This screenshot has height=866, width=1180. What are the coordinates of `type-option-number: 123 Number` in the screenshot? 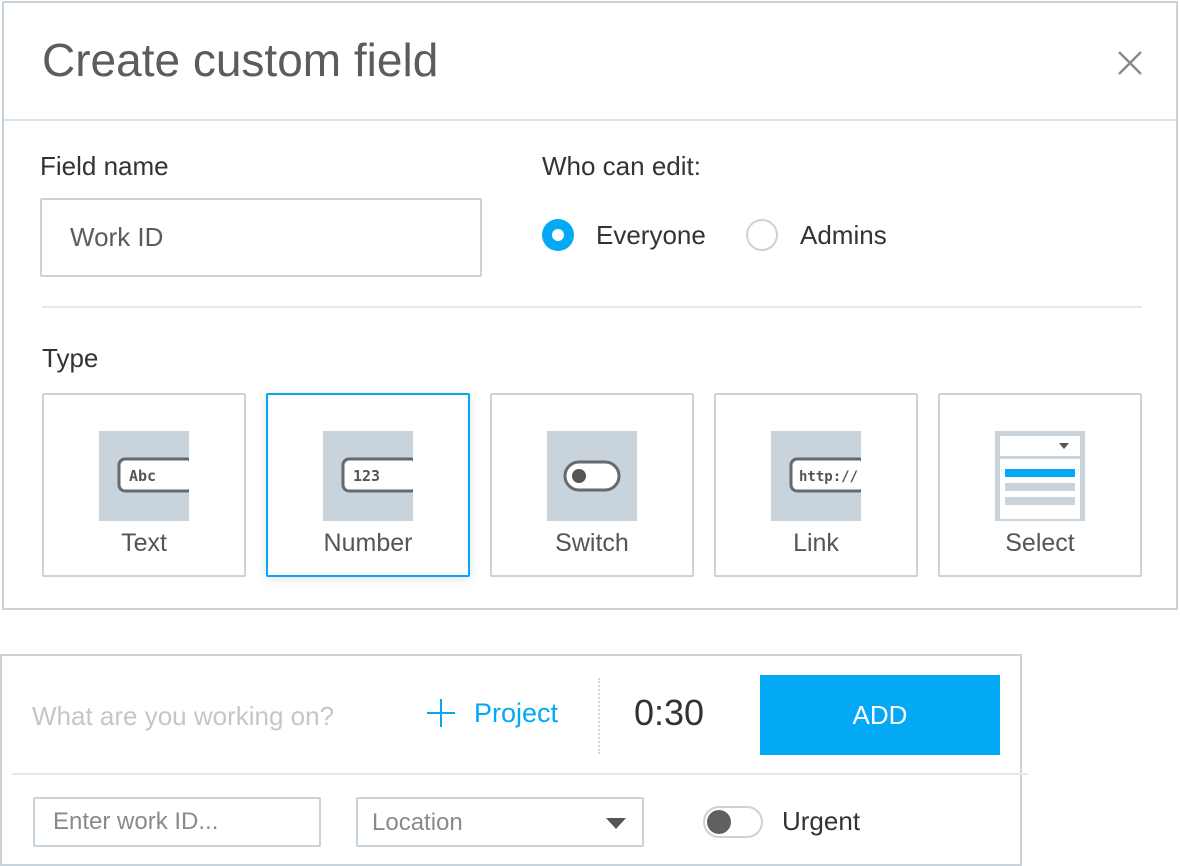 It's located at (368, 485).